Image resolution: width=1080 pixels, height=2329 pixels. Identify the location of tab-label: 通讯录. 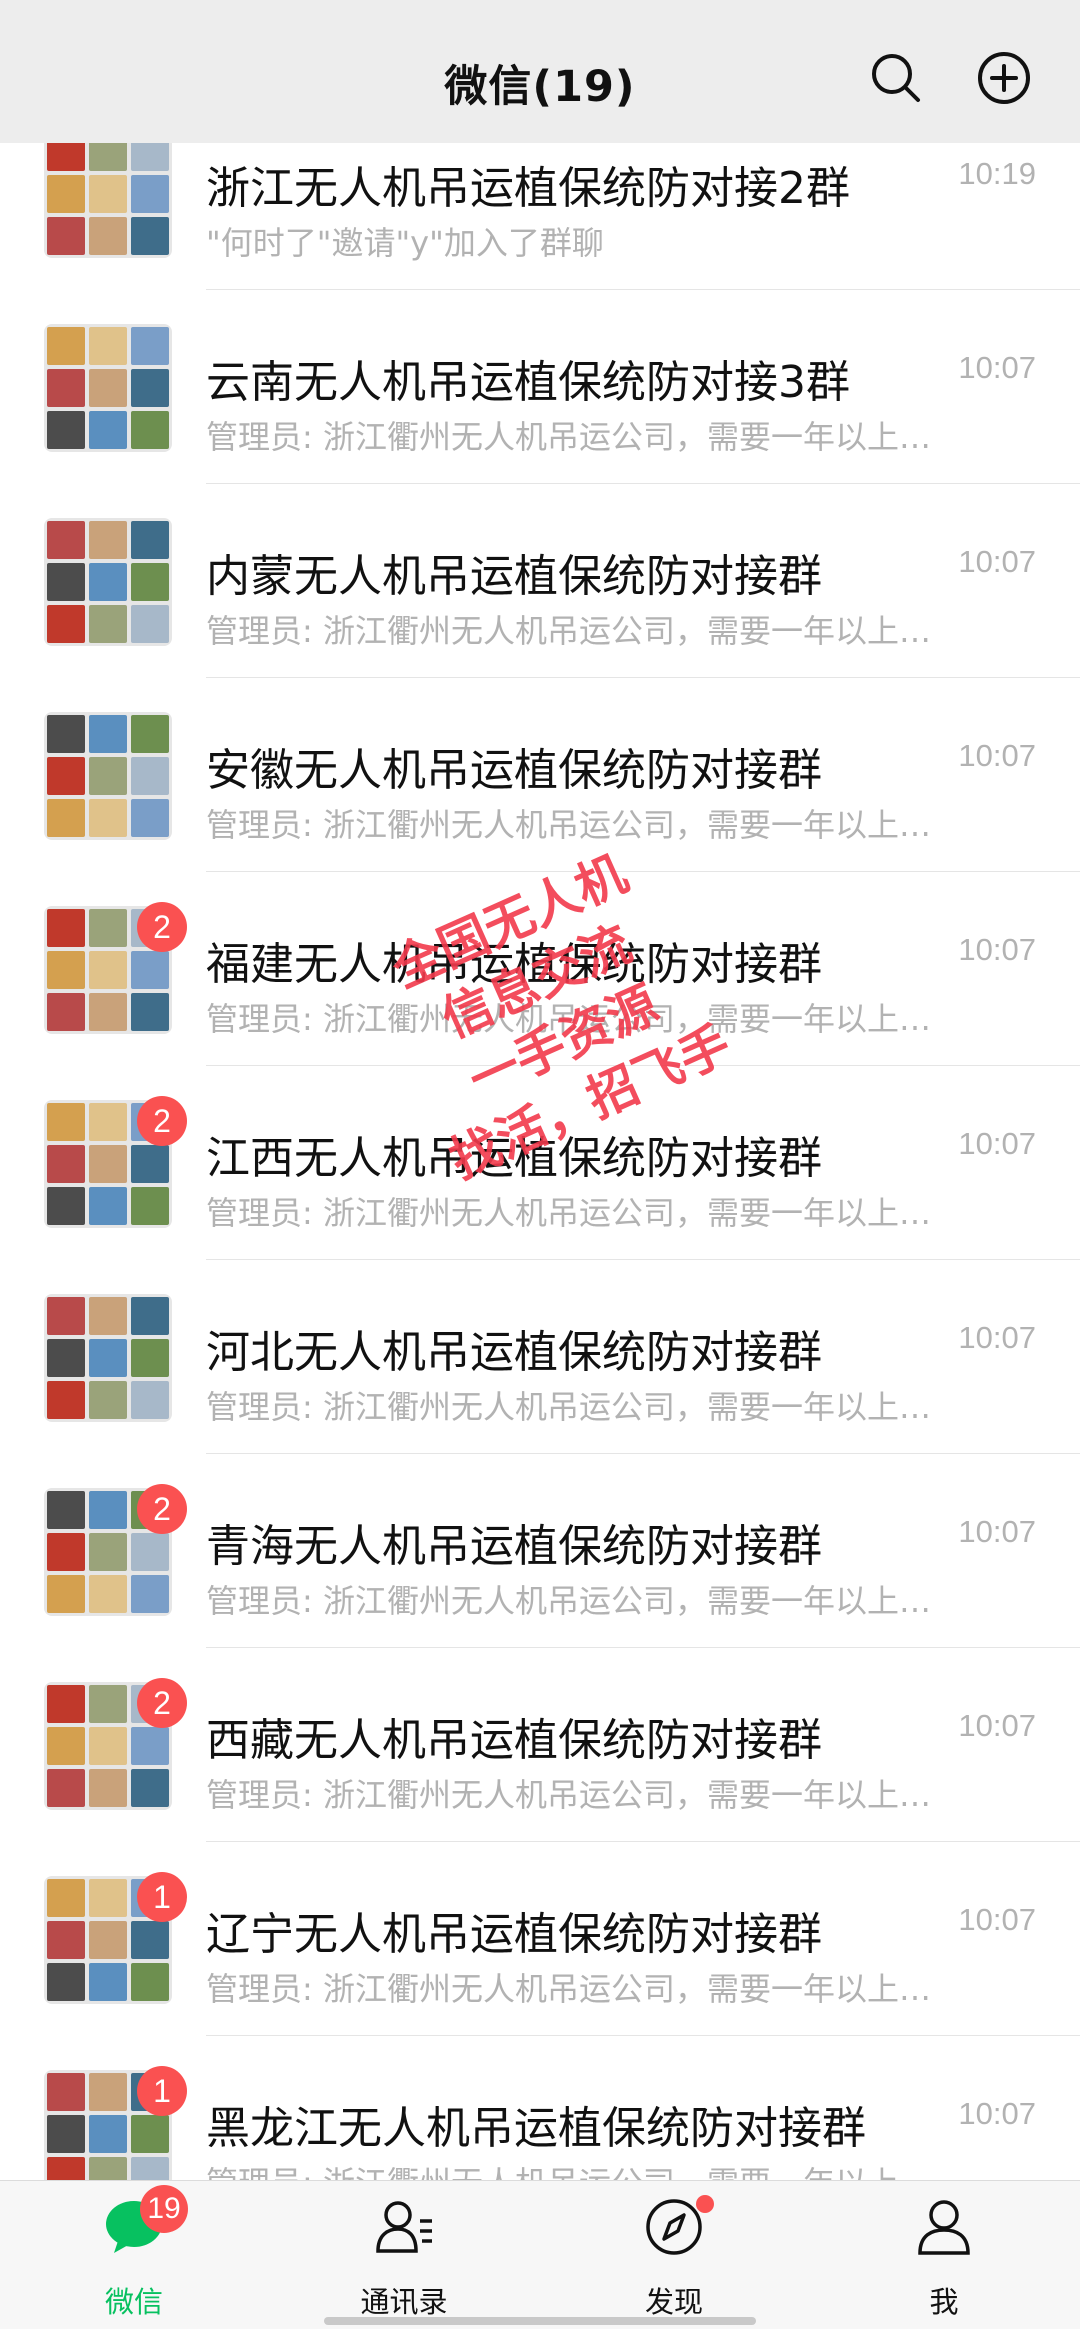
(404, 2302).